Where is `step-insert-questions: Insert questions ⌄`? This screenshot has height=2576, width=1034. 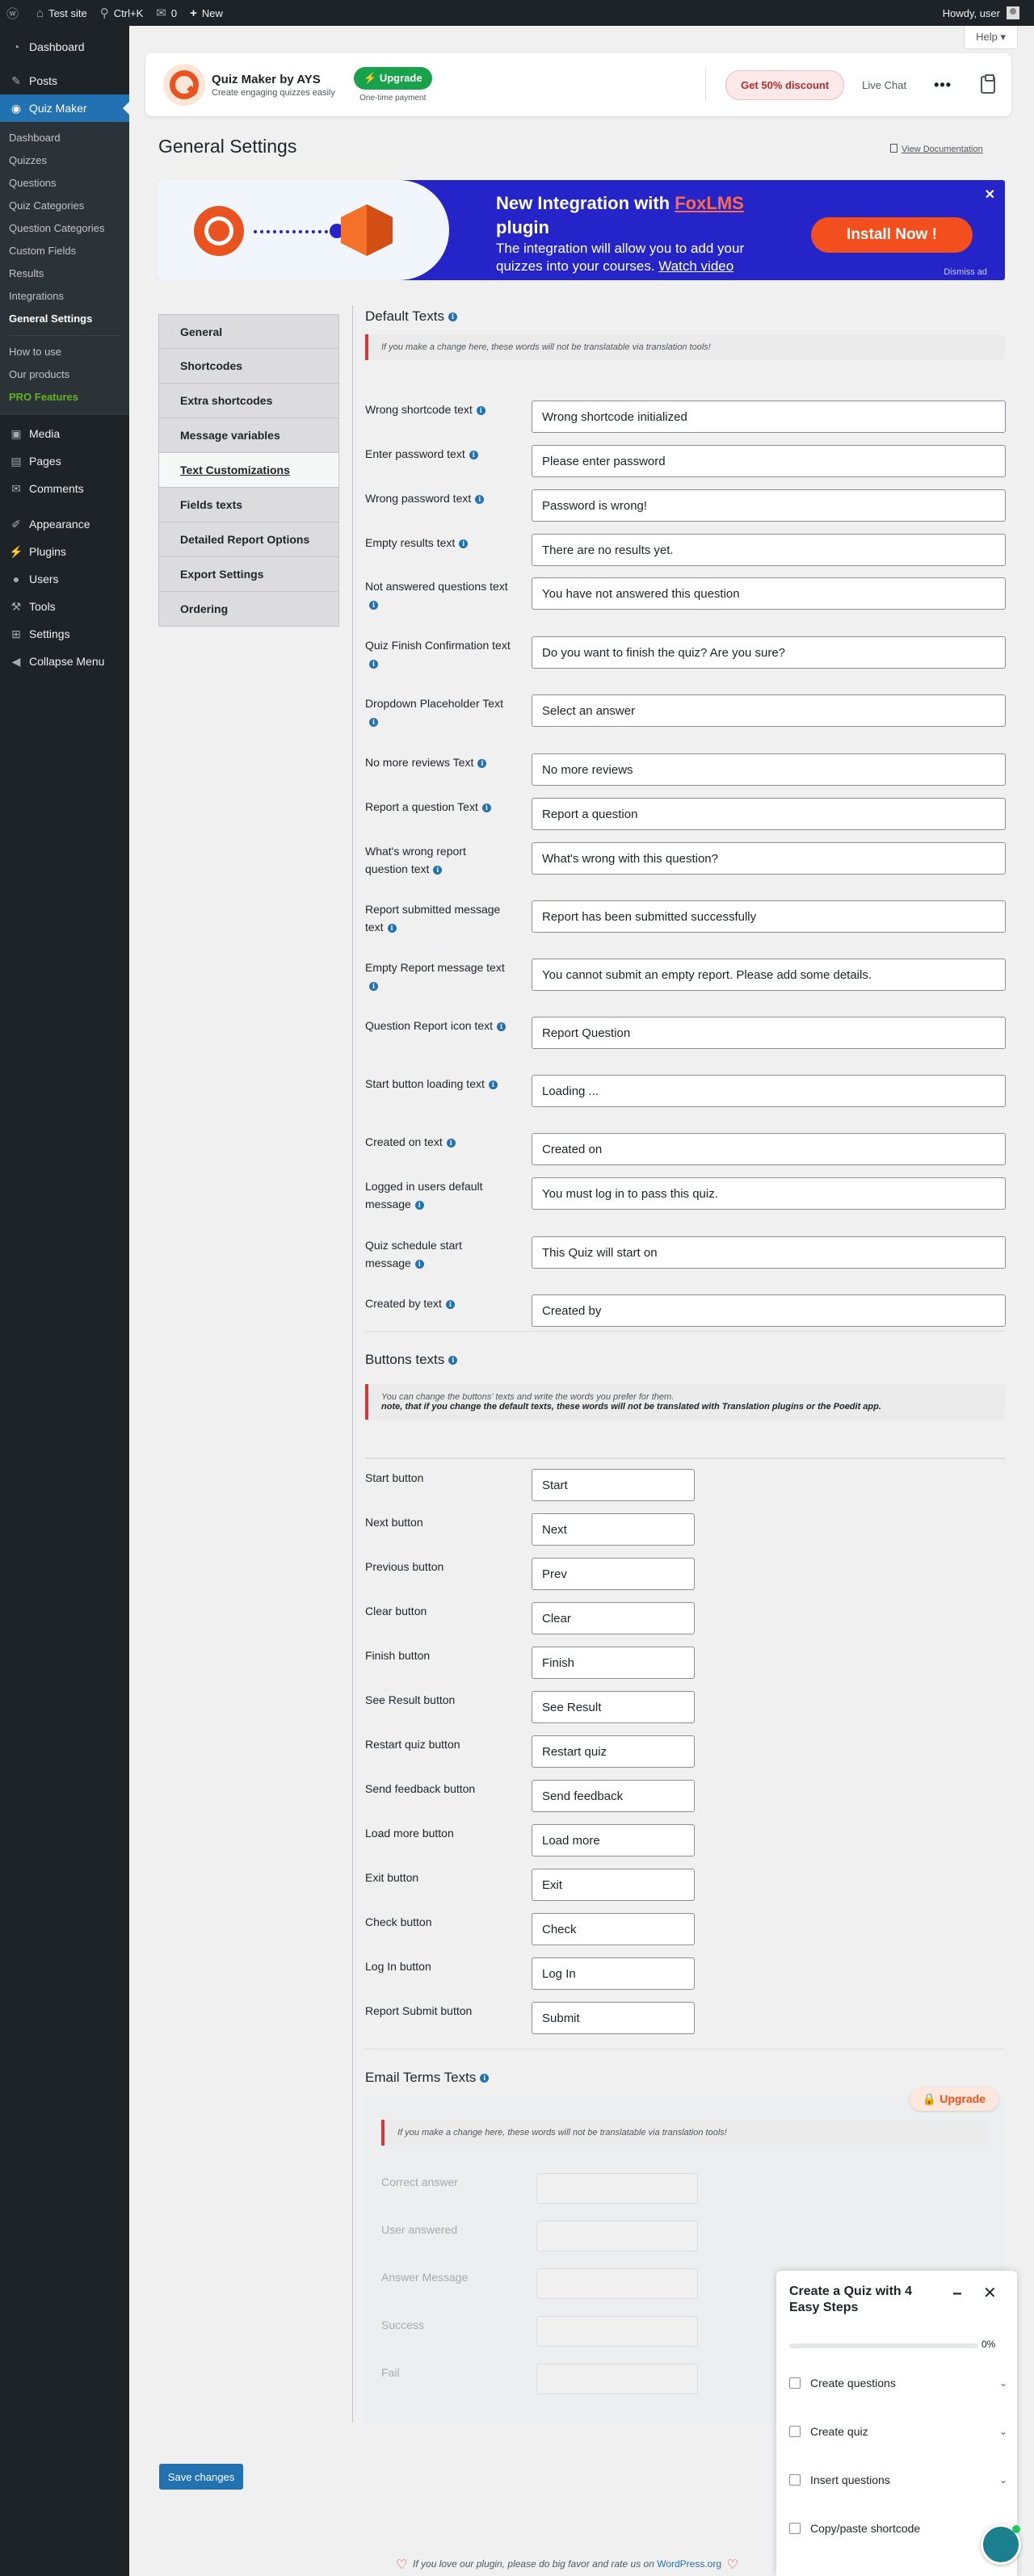 step-insert-questions: Insert questions ⌄ is located at coordinates (898, 2480).